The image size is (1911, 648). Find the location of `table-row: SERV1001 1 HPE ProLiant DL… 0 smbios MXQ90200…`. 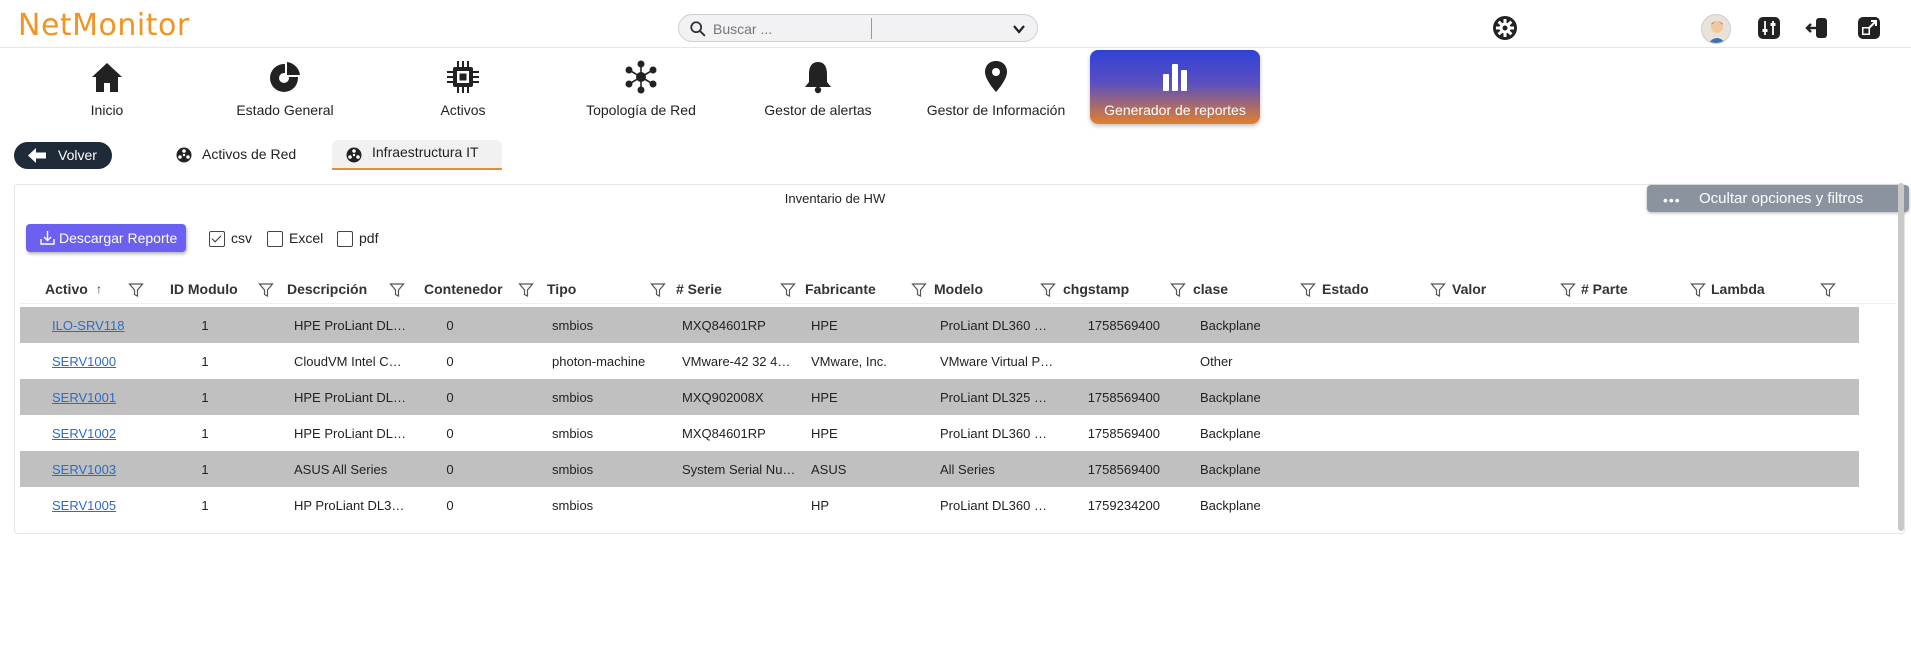

table-row: SERV1001 1 HPE ProLiant DL… 0 smbios MXQ90200… is located at coordinates (939, 397).